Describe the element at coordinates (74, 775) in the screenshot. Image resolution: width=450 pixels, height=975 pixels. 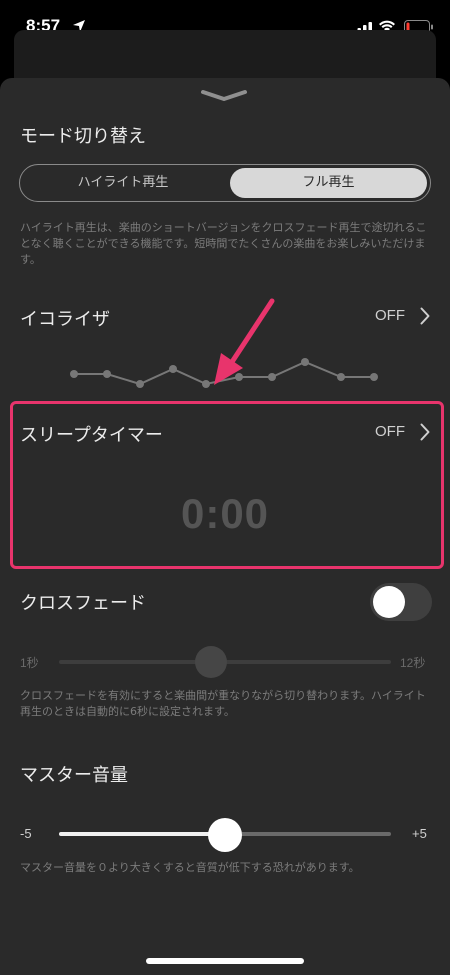
I see `master-volume-title: マスター音量` at that location.